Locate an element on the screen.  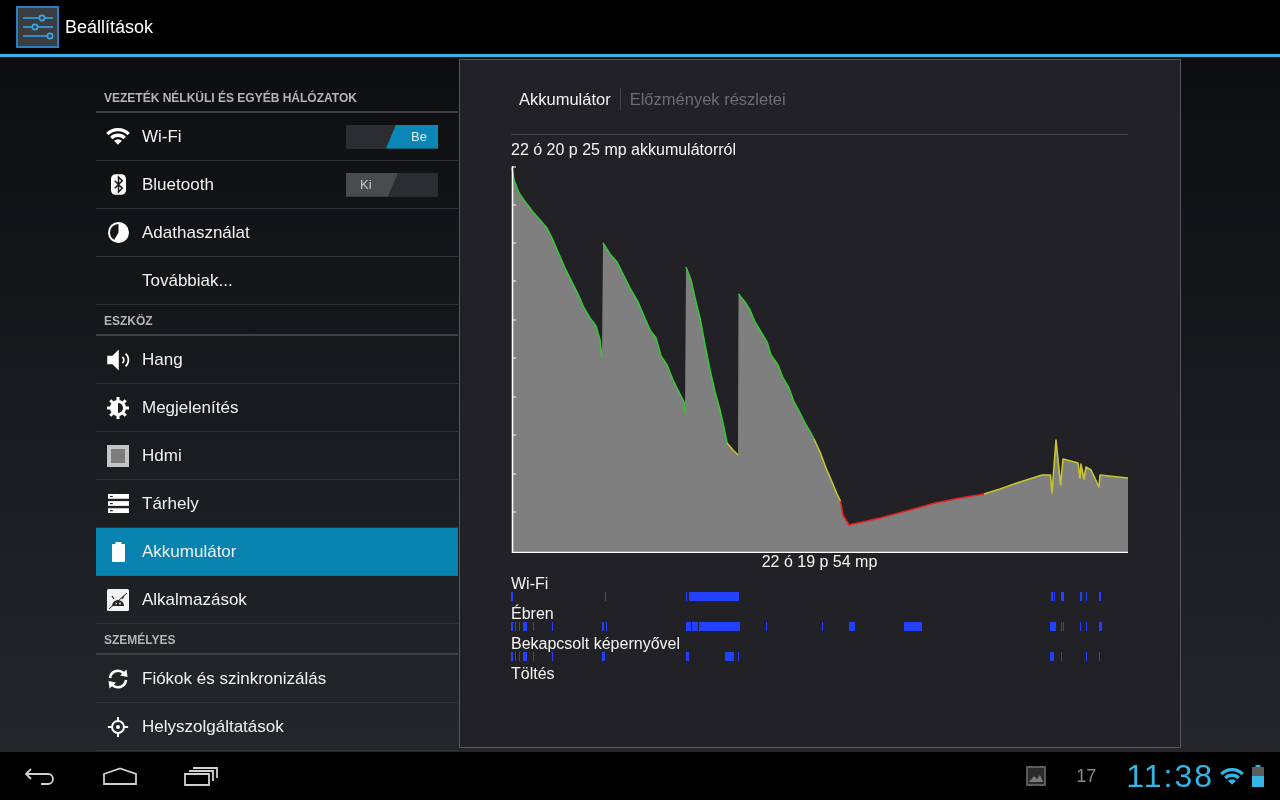
picture-icon is located at coordinates (1036, 776).